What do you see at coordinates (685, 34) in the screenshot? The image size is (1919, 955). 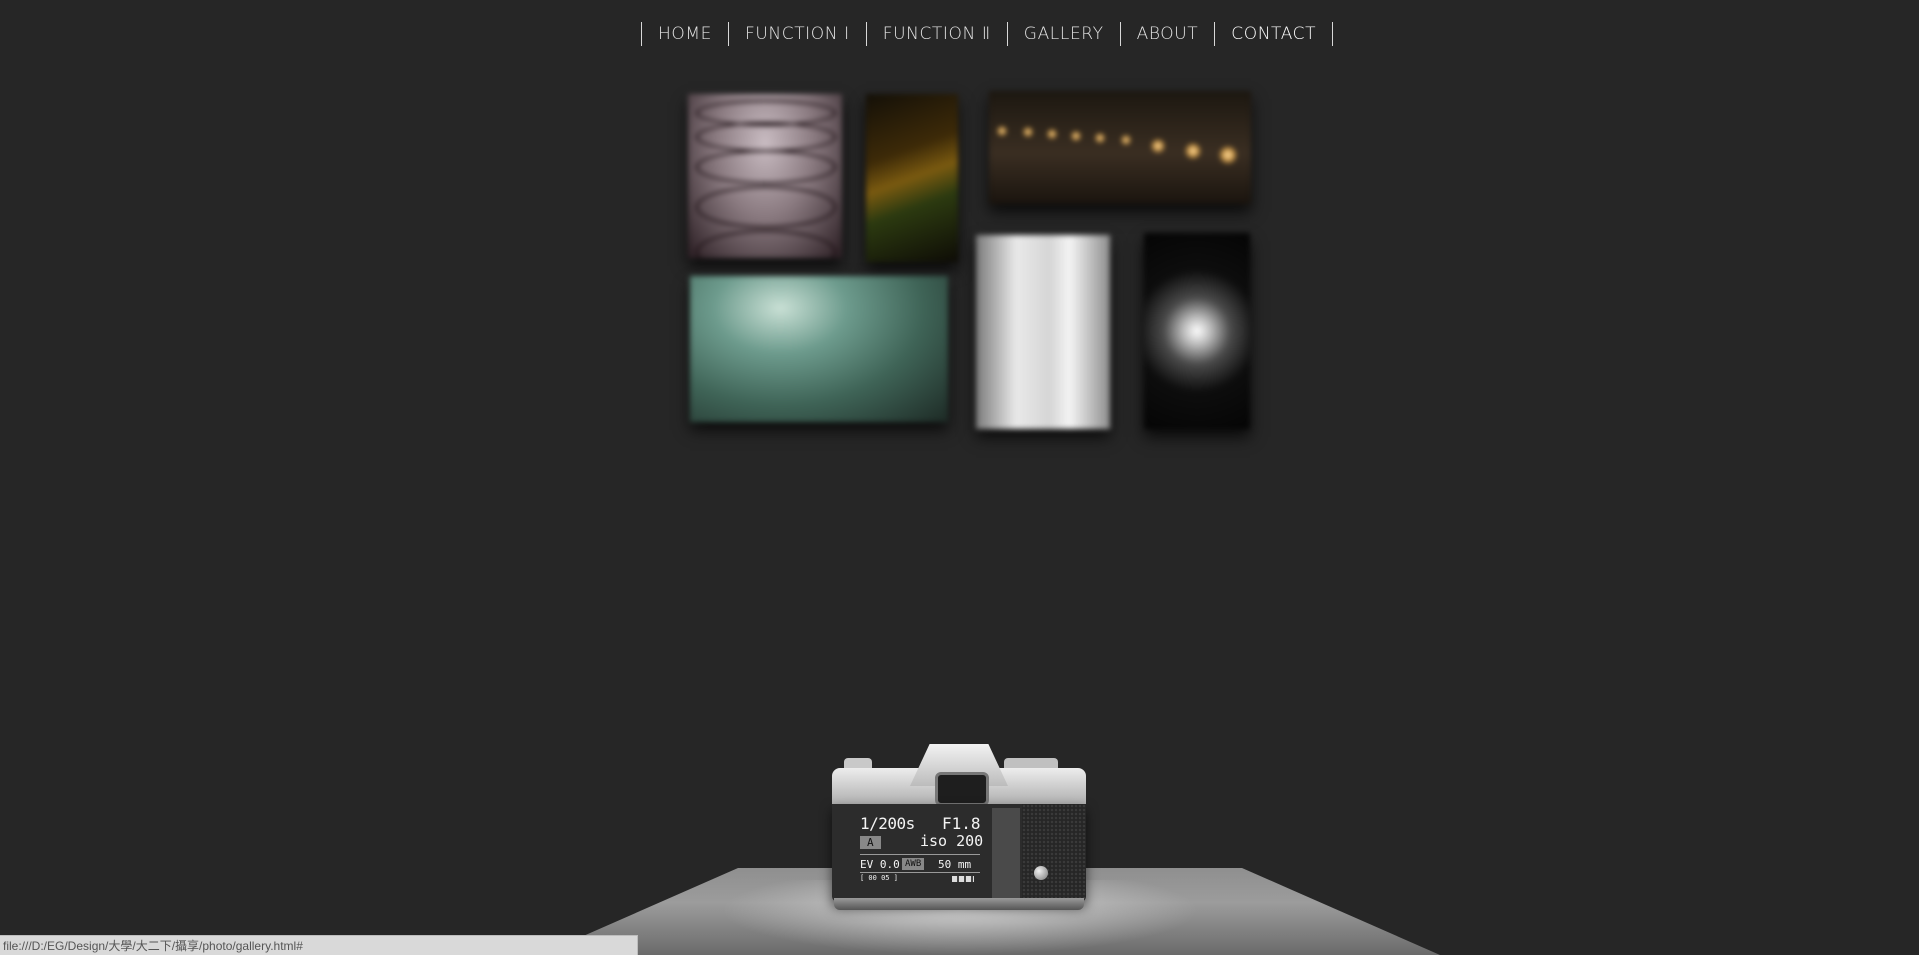 I see `nav-home-link: HOME` at bounding box center [685, 34].